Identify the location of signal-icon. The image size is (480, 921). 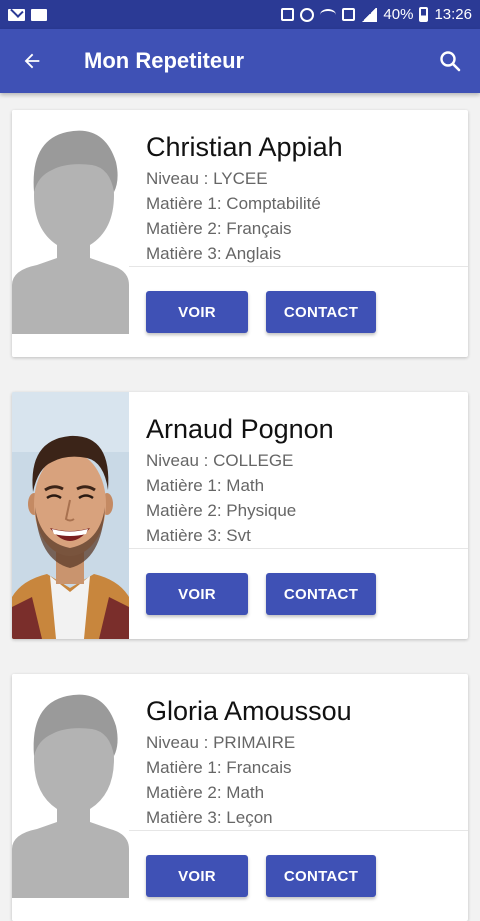
(369, 14).